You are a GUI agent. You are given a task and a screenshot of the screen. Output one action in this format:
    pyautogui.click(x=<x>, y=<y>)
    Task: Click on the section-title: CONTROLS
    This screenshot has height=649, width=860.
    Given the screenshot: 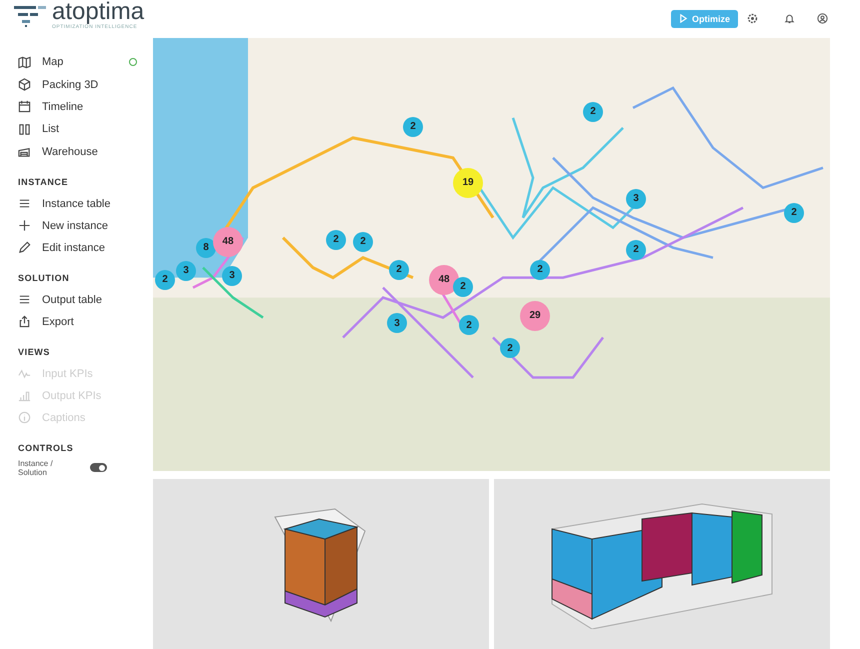 What is the action you would take?
    pyautogui.click(x=46, y=447)
    